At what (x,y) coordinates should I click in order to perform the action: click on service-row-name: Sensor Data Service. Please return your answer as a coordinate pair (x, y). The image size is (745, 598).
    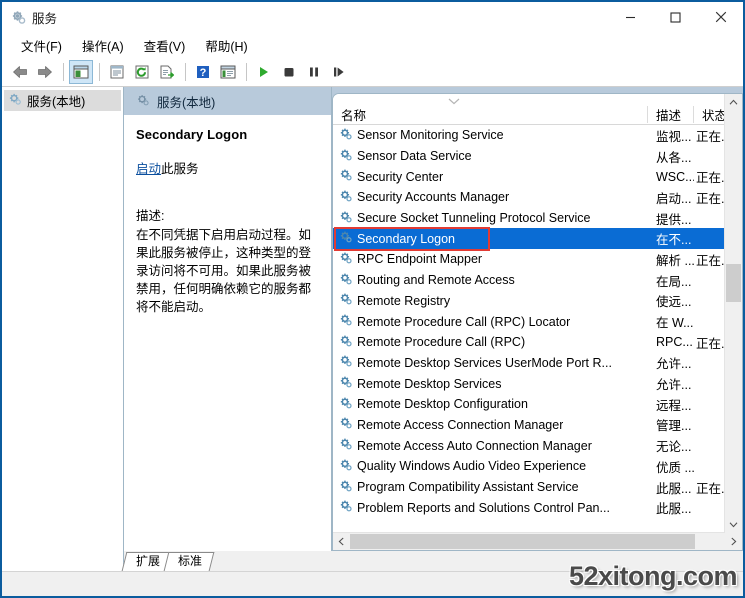
    Looking at the image, I should click on (490, 156).